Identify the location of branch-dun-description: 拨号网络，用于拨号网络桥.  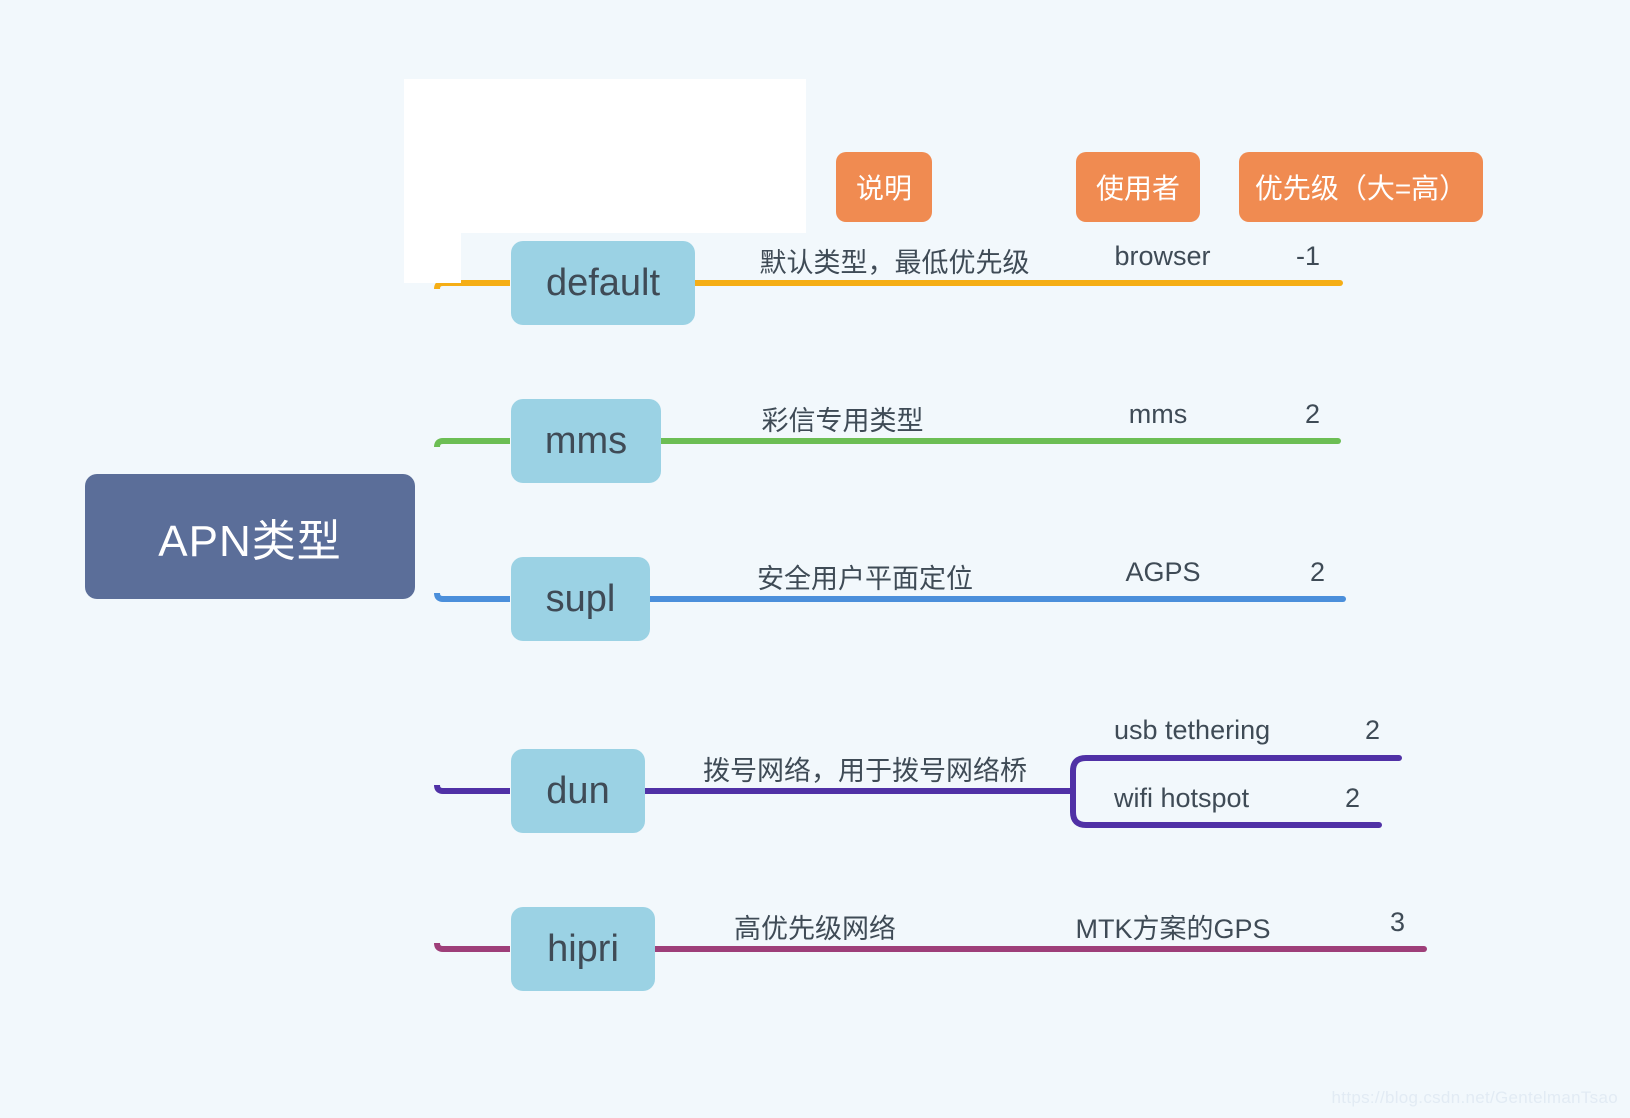
(865, 771).